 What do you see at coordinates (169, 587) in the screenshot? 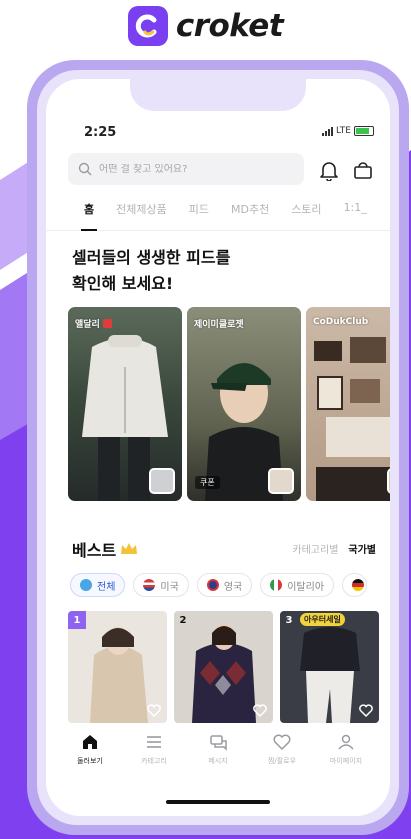
I see `country-chip-label: 미국` at bounding box center [169, 587].